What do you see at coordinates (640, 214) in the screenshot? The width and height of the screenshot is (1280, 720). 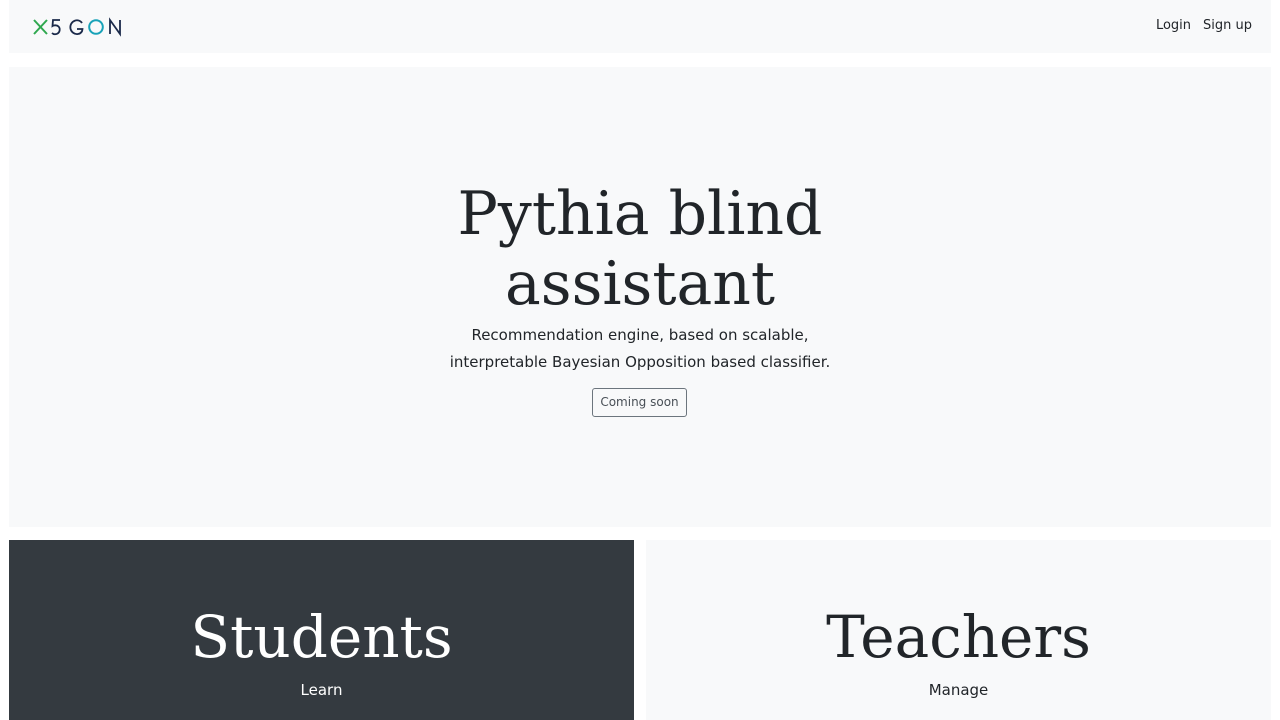 I see `hero-title-line1: Pythia blind` at bounding box center [640, 214].